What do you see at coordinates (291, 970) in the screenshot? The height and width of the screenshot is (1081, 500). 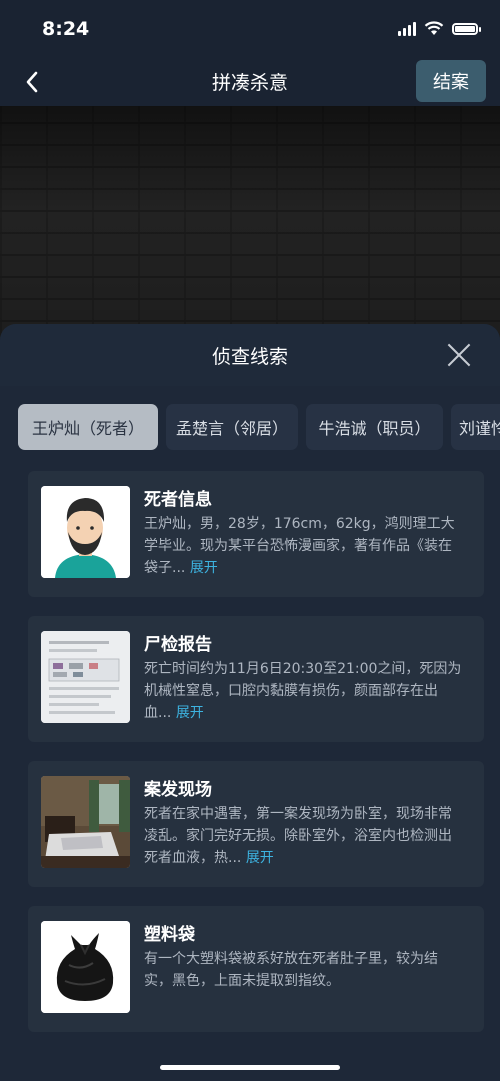 I see `clue-text: 有一个大塑料袋被系好放在死者肚子里，较为结实，黑色，上面未提取到指纹。` at bounding box center [291, 970].